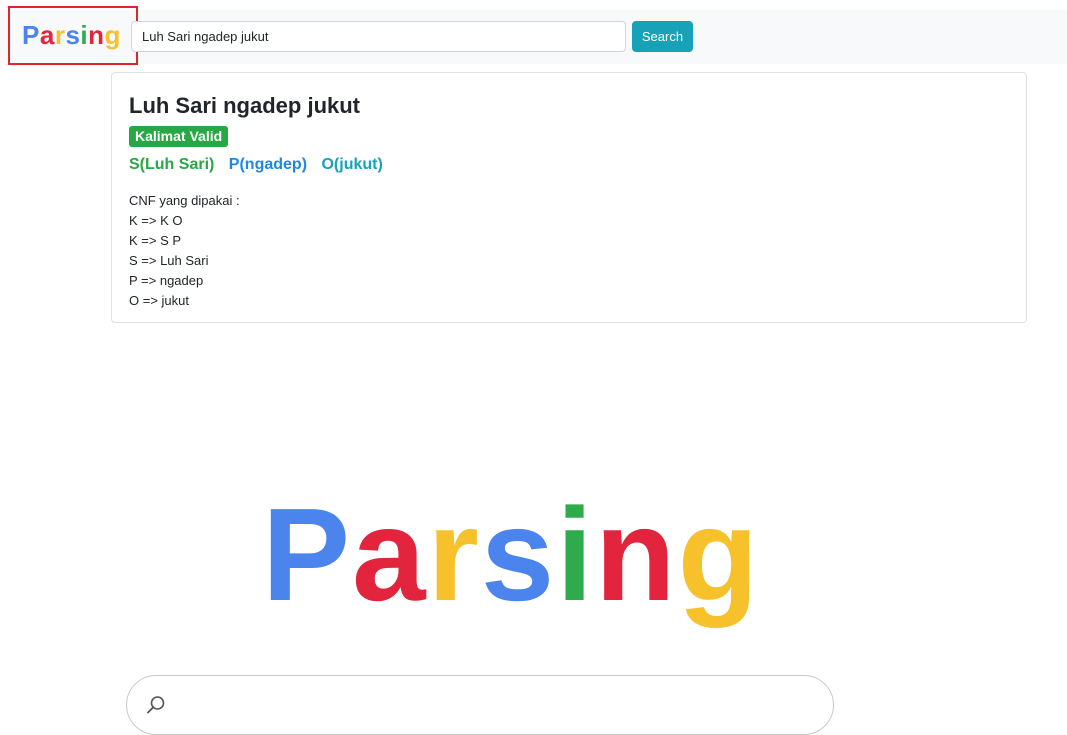 Image resolution: width=1067 pixels, height=735 pixels. What do you see at coordinates (719, 554) in the screenshot?
I see `logo-letter: g` at bounding box center [719, 554].